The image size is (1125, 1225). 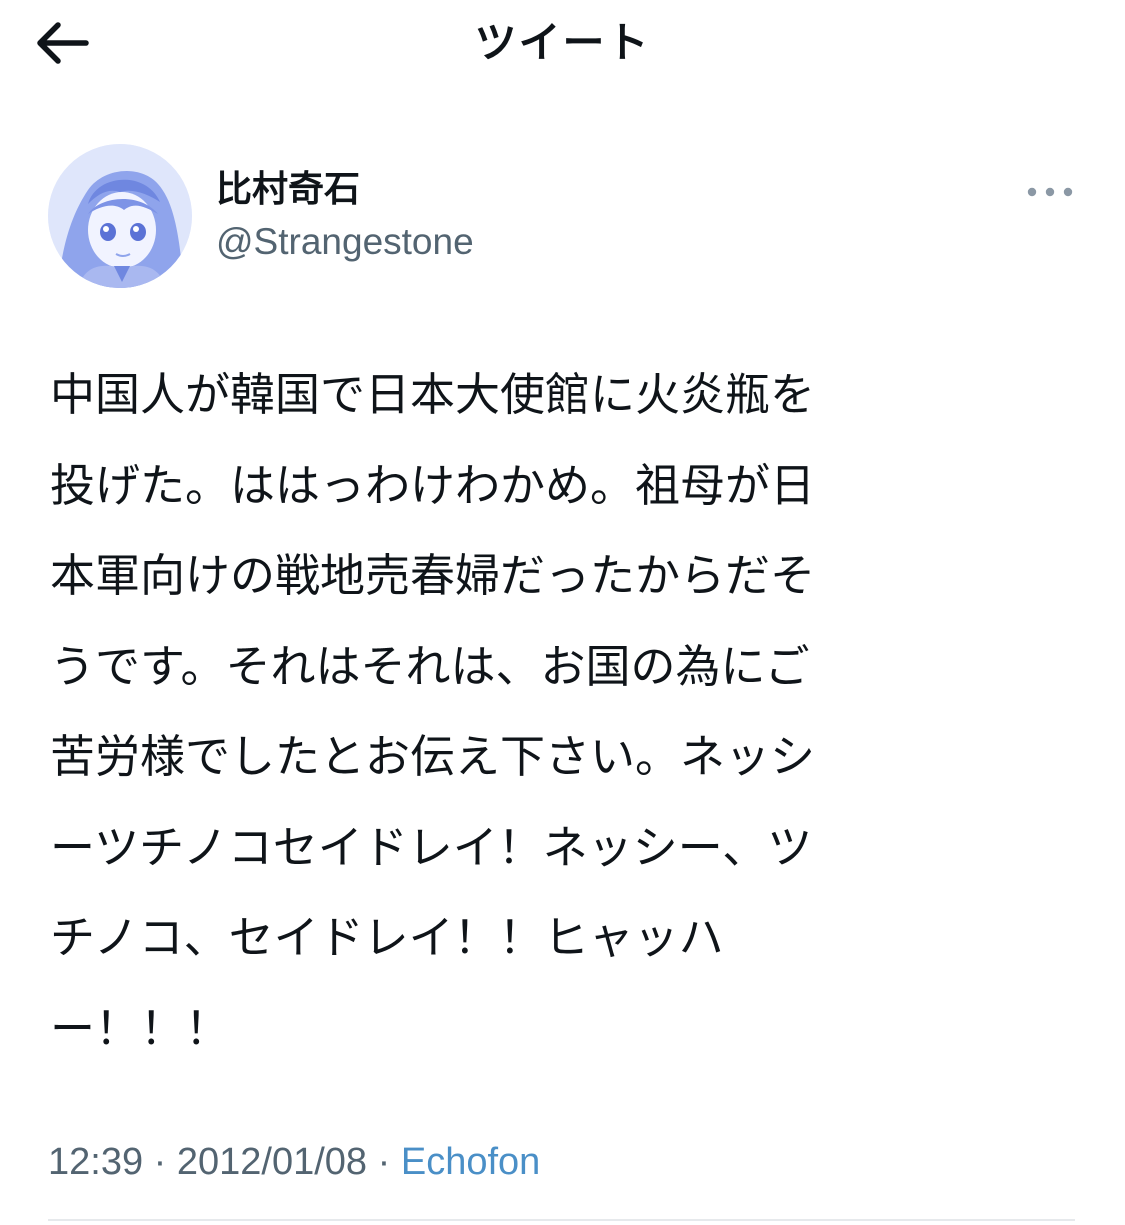 I want to click on tweet-time: 12:39, so click(x=95, y=1162).